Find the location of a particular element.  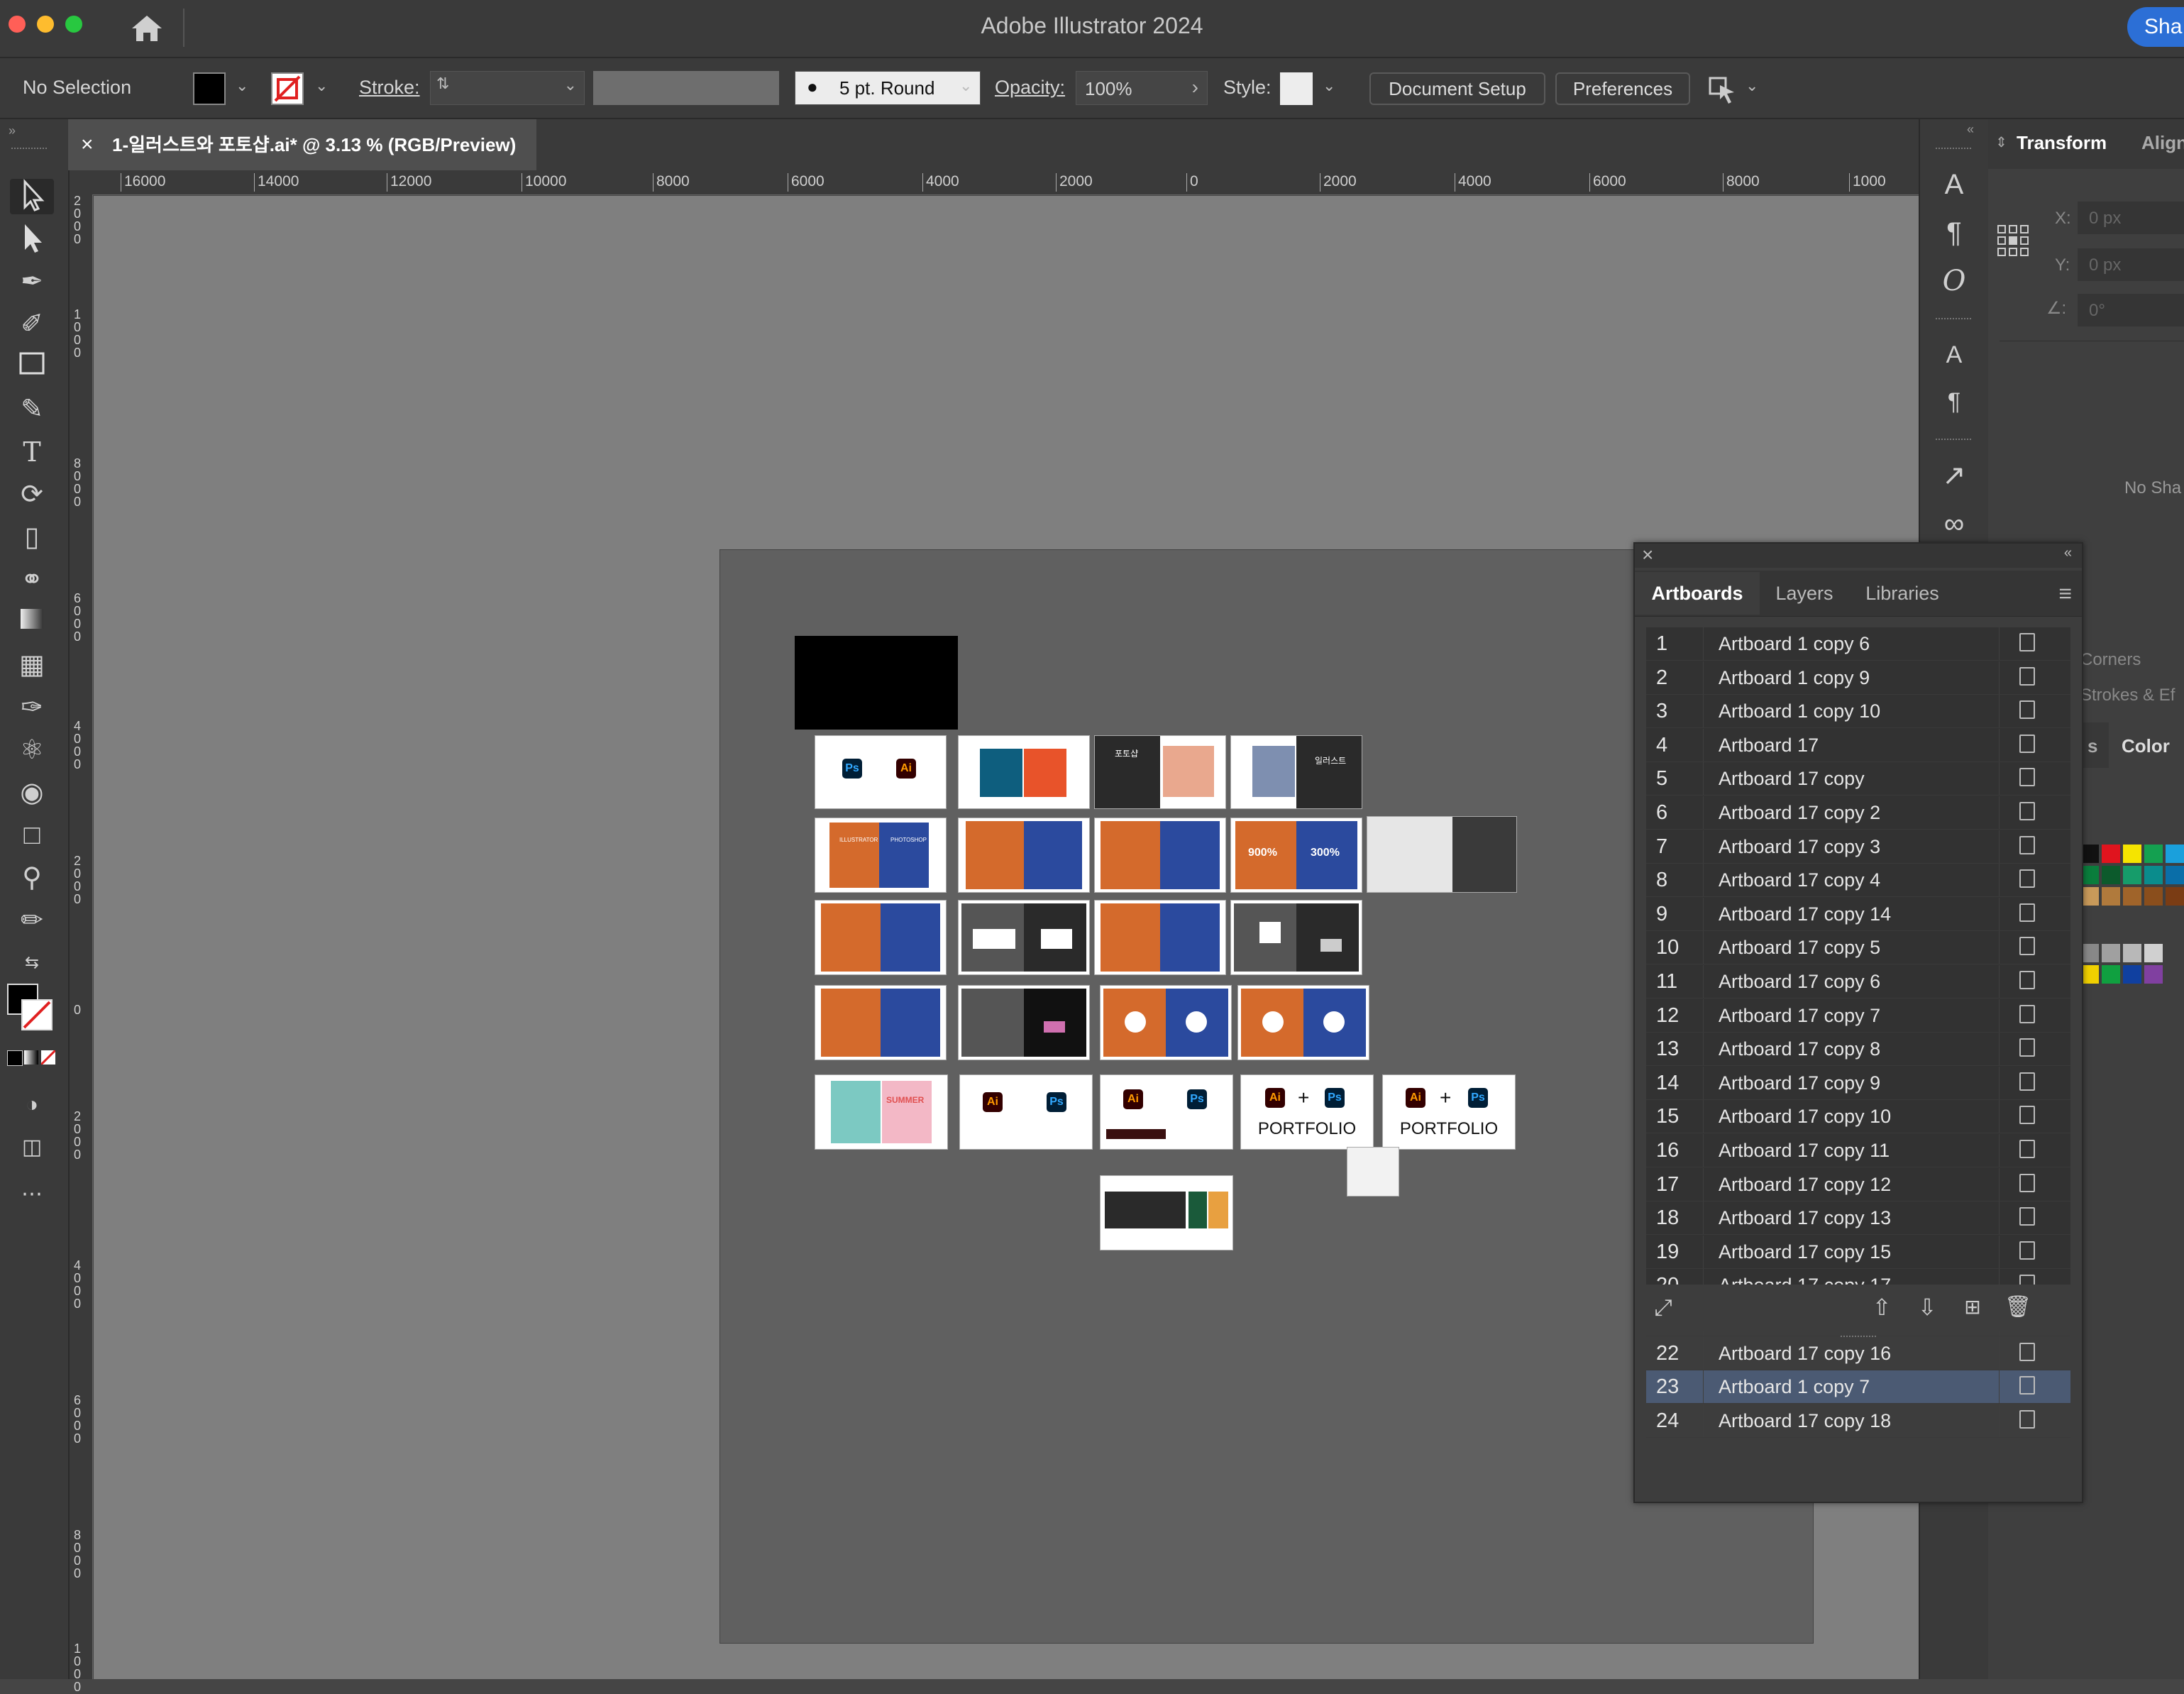

panel-menu-icon: ≡ is located at coordinates (2065, 594).